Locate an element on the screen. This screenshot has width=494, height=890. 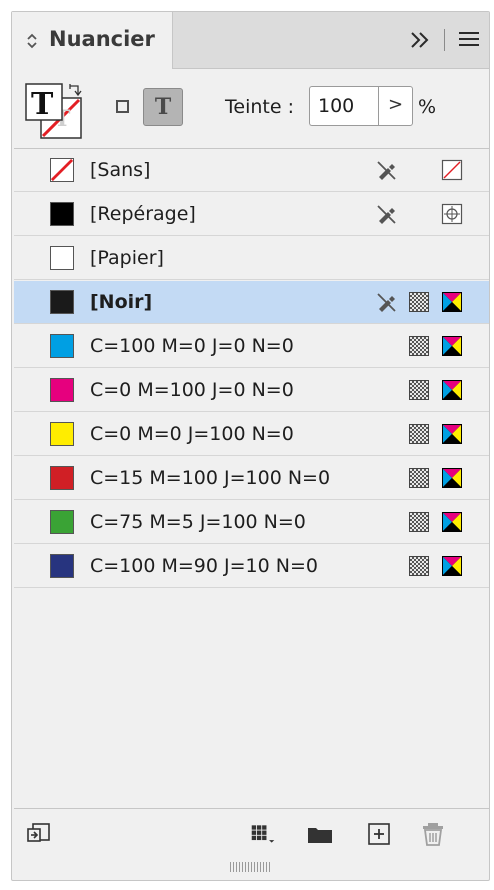
swatch-label: C=100 M=0 J=0 N=0 is located at coordinates (192, 346).